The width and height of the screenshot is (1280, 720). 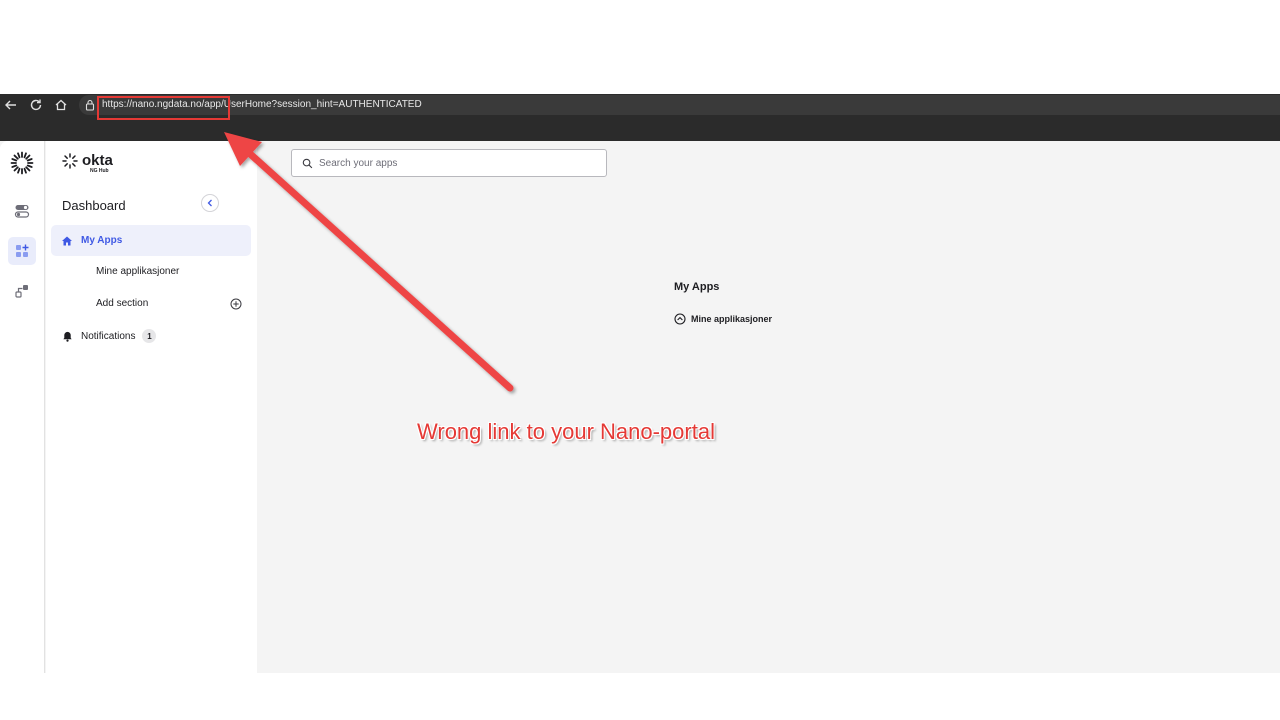 What do you see at coordinates (90, 105) in the screenshot?
I see `lock-icon` at bounding box center [90, 105].